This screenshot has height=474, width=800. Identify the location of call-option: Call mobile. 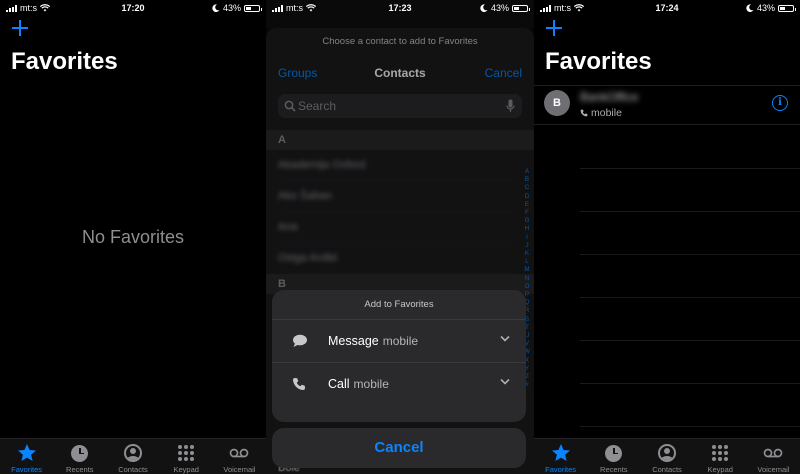
(399, 384).